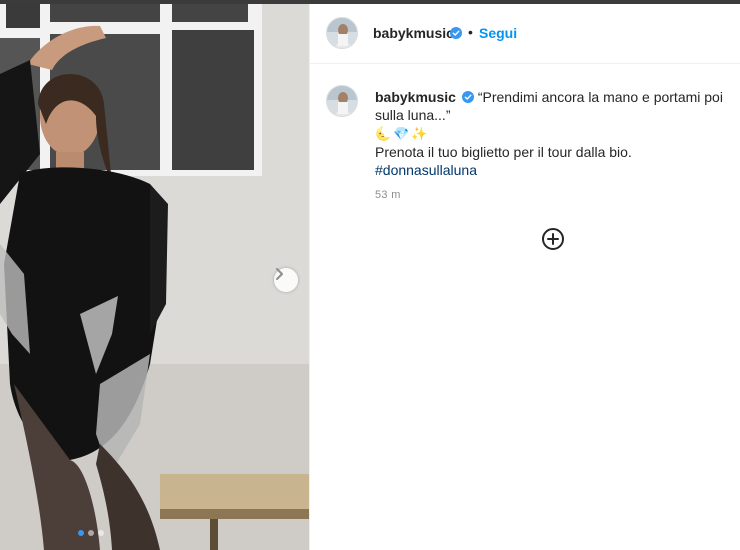 Image resolution: width=740 pixels, height=550 pixels. I want to click on caption-emojis: 🌜💎✨, so click(402, 133).